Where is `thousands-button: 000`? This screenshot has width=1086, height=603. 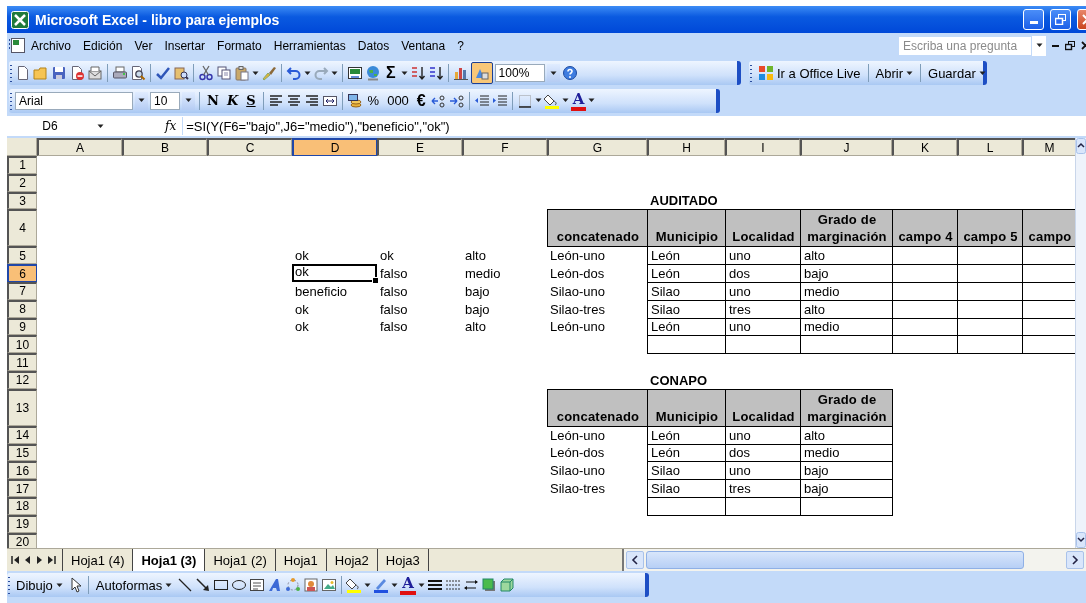
thousands-button: 000 is located at coordinates (398, 100).